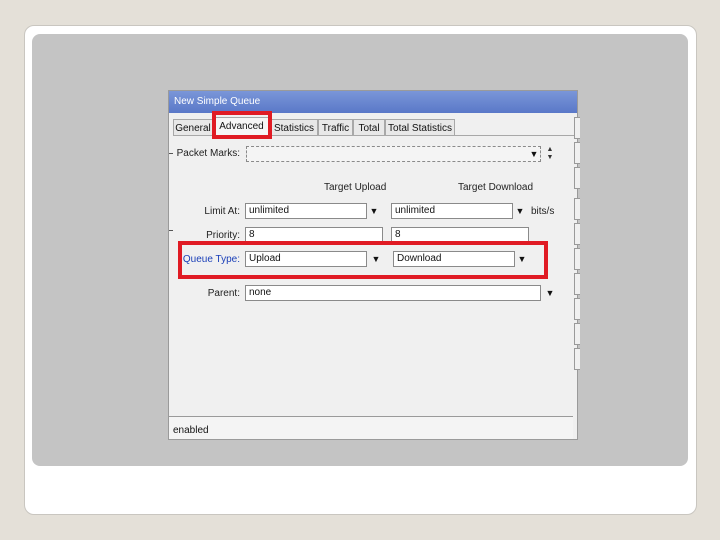 This screenshot has width=720, height=540. What do you see at coordinates (191, 430) in the screenshot?
I see `status-text: enabled` at bounding box center [191, 430].